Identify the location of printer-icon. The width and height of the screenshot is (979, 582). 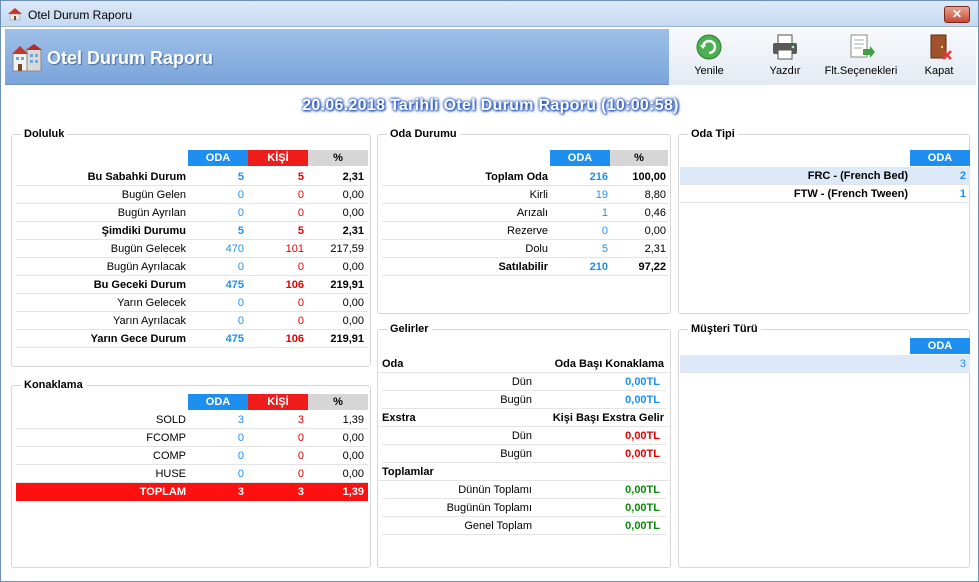
(785, 47).